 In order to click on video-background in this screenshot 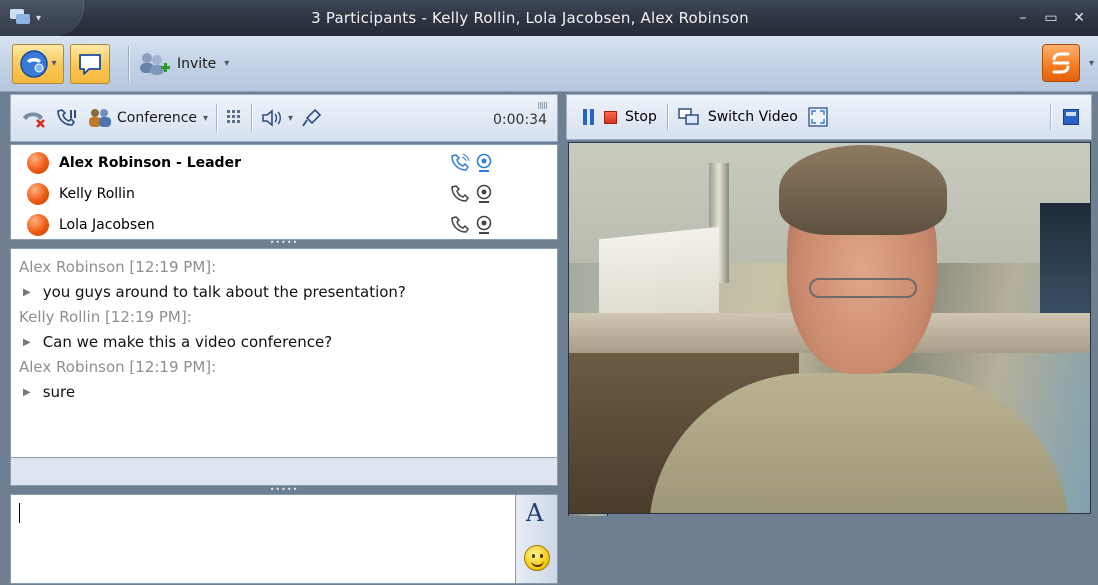, I will do `click(1065, 263)`.